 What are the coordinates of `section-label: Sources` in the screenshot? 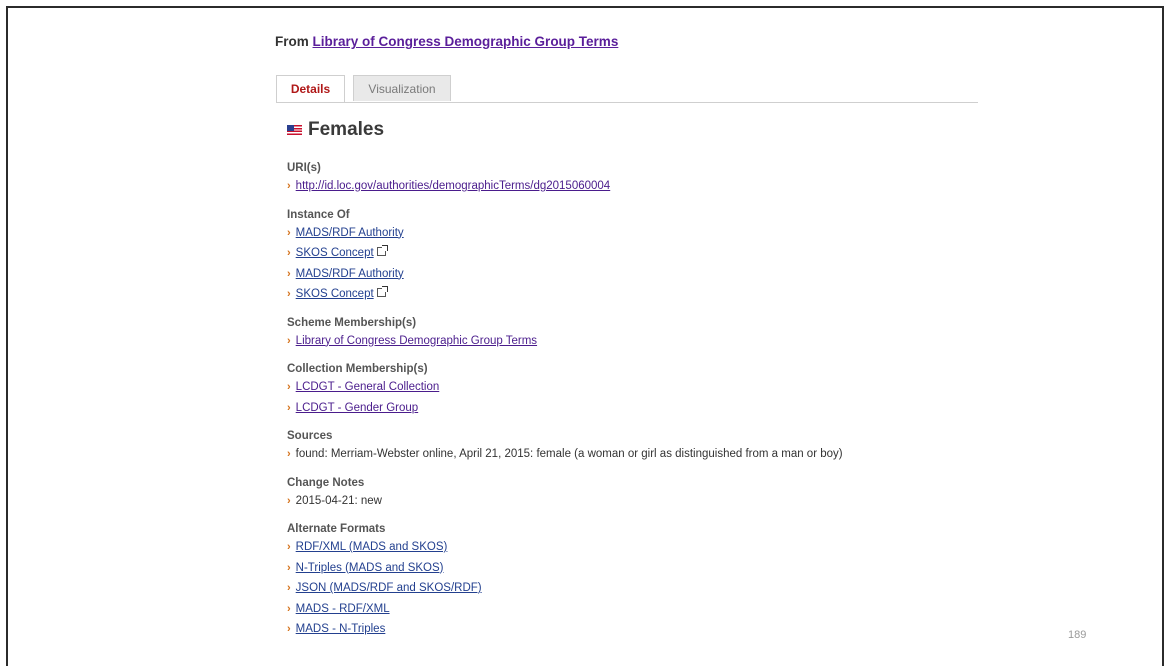 It's located at (310, 436).